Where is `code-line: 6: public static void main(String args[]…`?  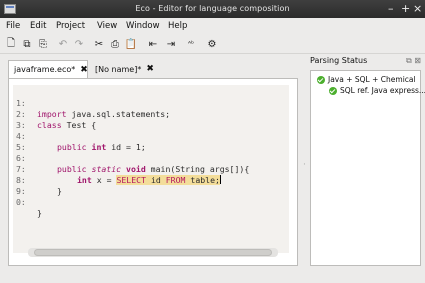 code-line: 6: public static void main(String args[]… is located at coordinates (131, 158).